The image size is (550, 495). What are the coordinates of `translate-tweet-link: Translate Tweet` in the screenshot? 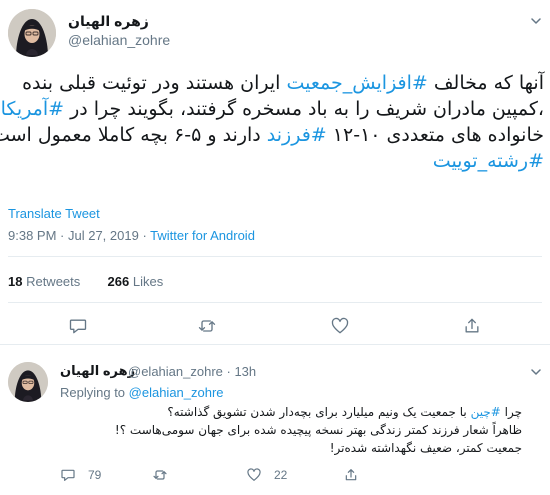 It's located at (54, 213).